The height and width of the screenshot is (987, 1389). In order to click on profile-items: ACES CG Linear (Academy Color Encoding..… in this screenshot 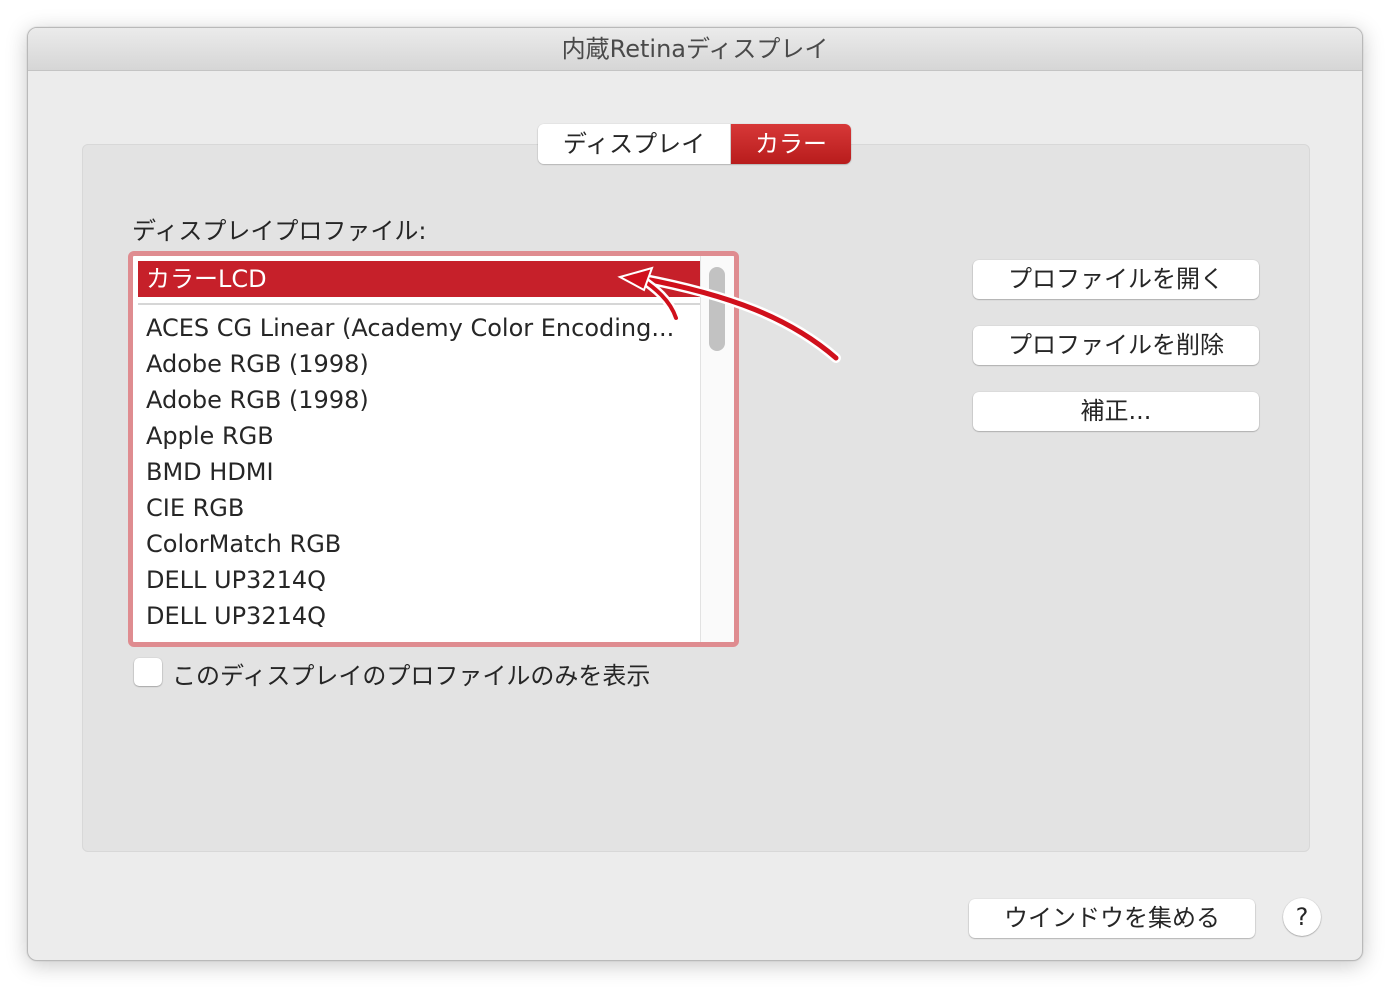, I will do `click(426, 476)`.